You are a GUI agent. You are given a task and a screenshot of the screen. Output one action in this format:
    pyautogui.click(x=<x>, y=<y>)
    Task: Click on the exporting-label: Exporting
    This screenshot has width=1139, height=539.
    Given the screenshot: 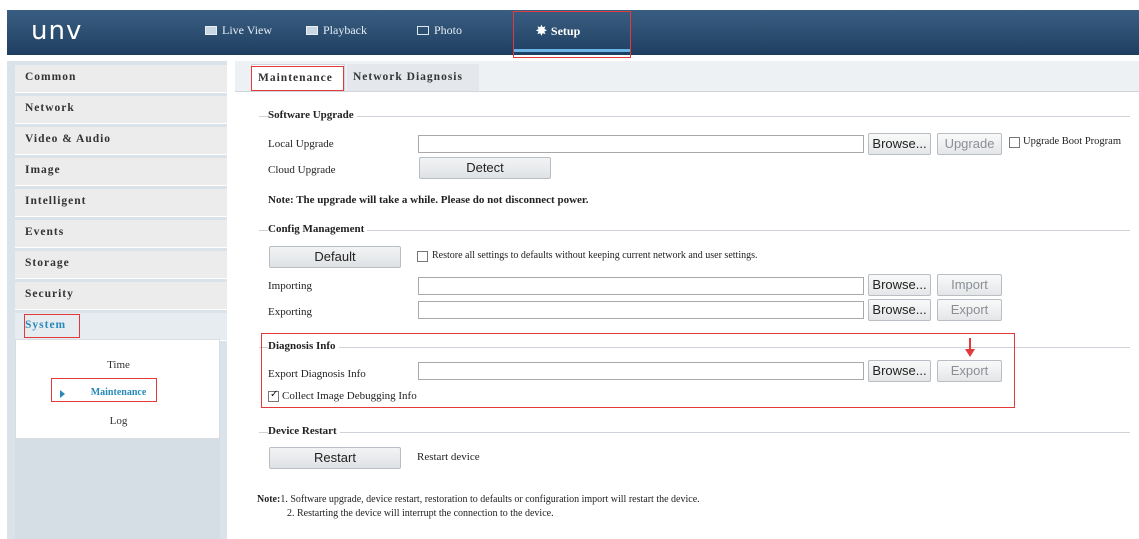 What is the action you would take?
    pyautogui.click(x=290, y=312)
    